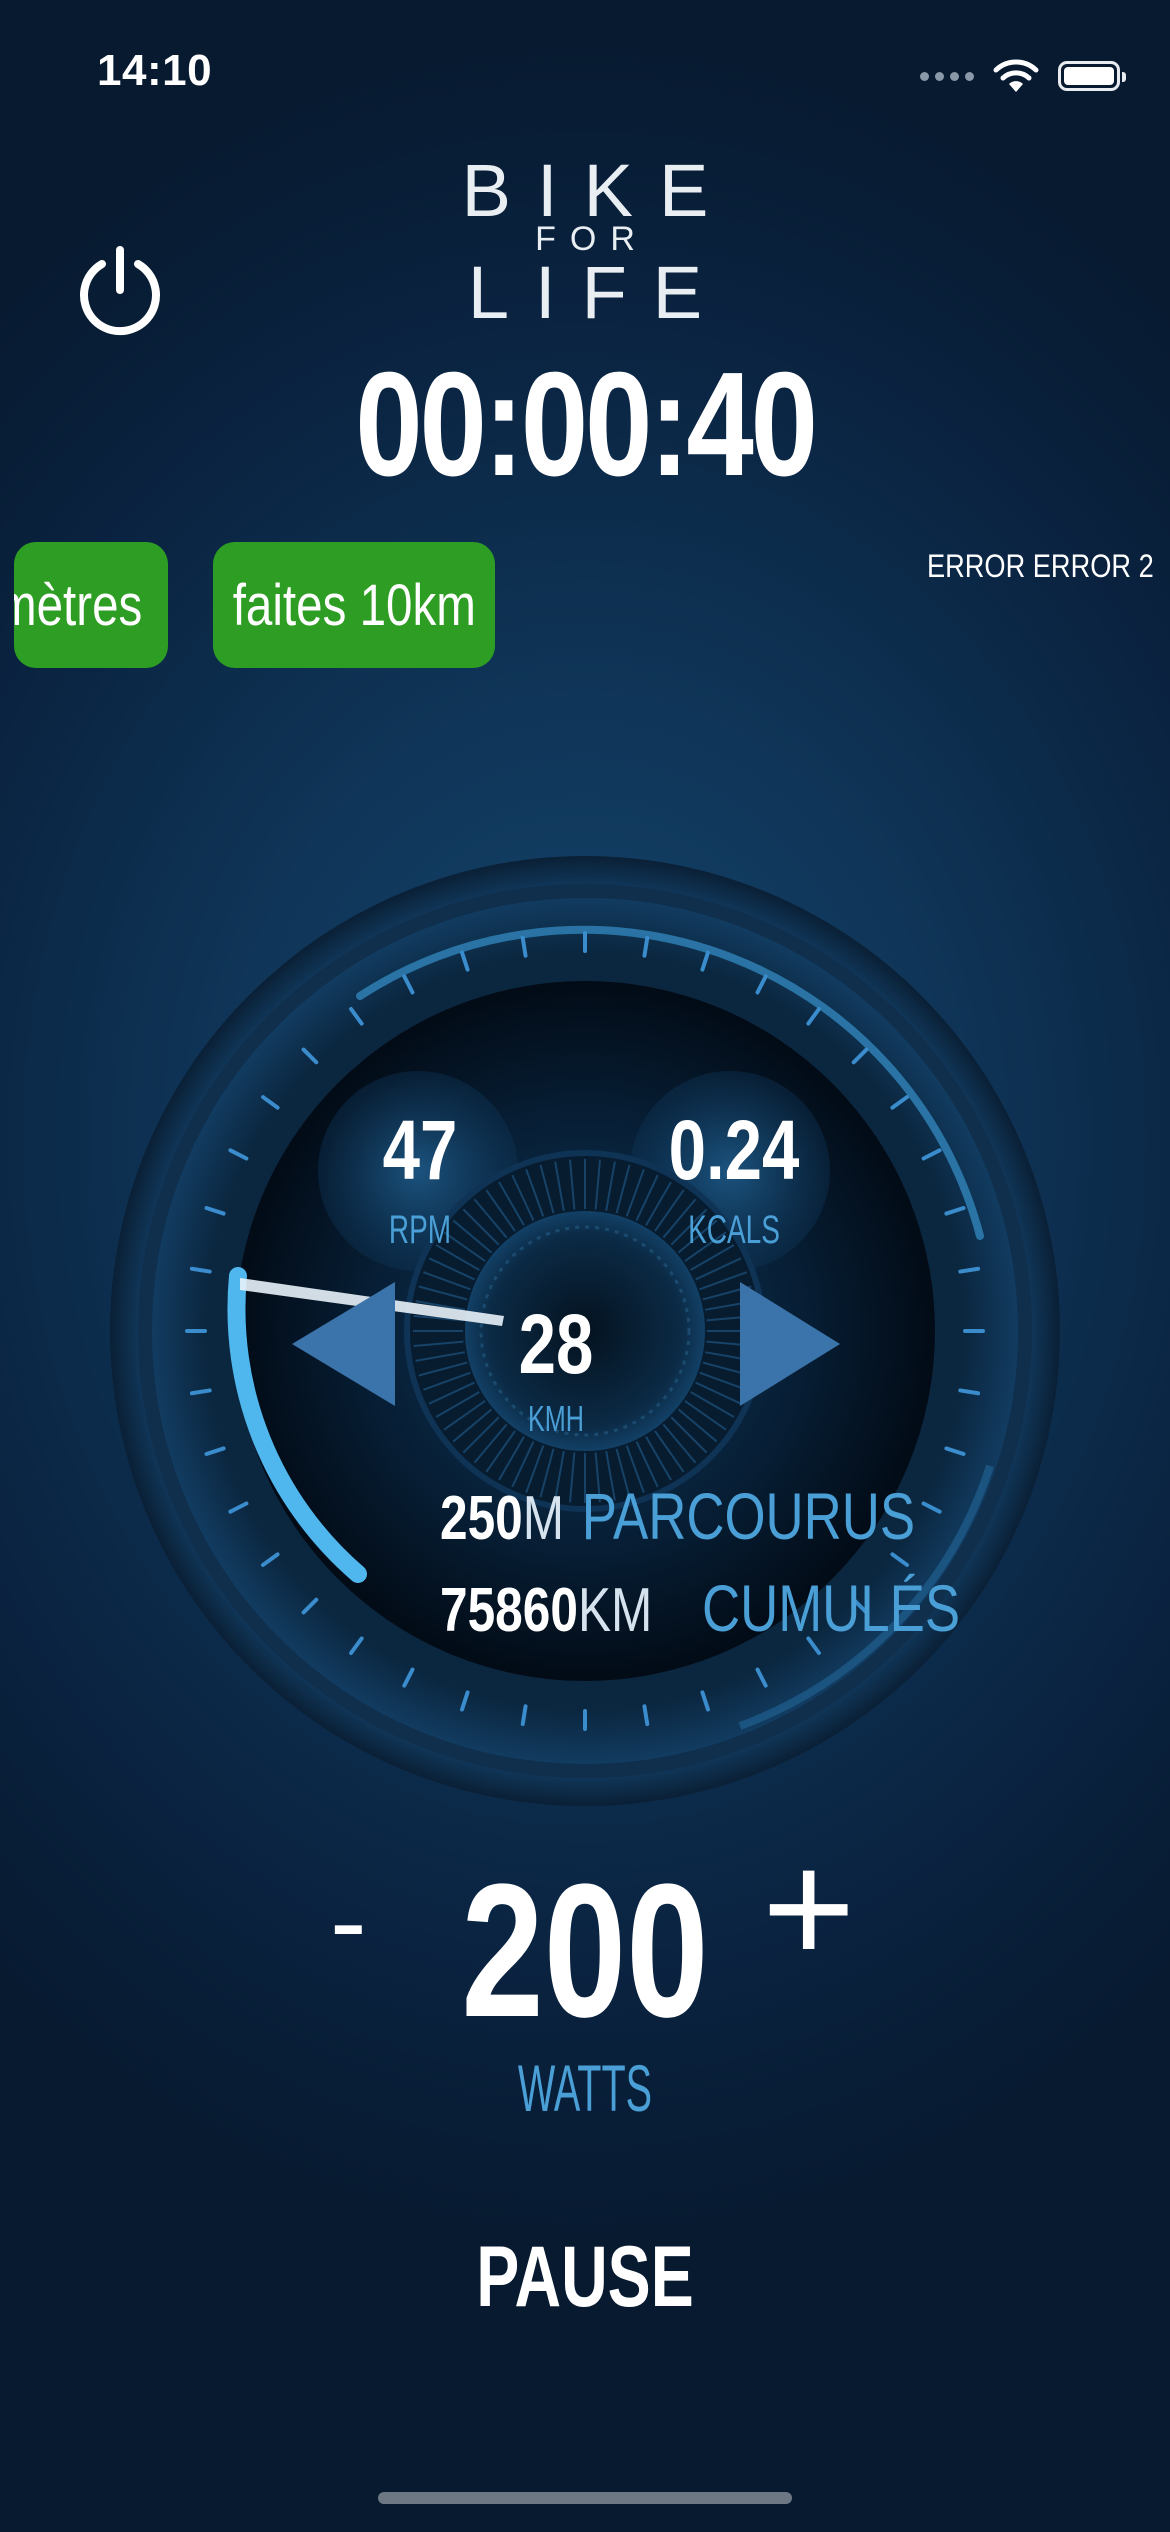  I want to click on logo-life: LIFE, so click(598, 292).